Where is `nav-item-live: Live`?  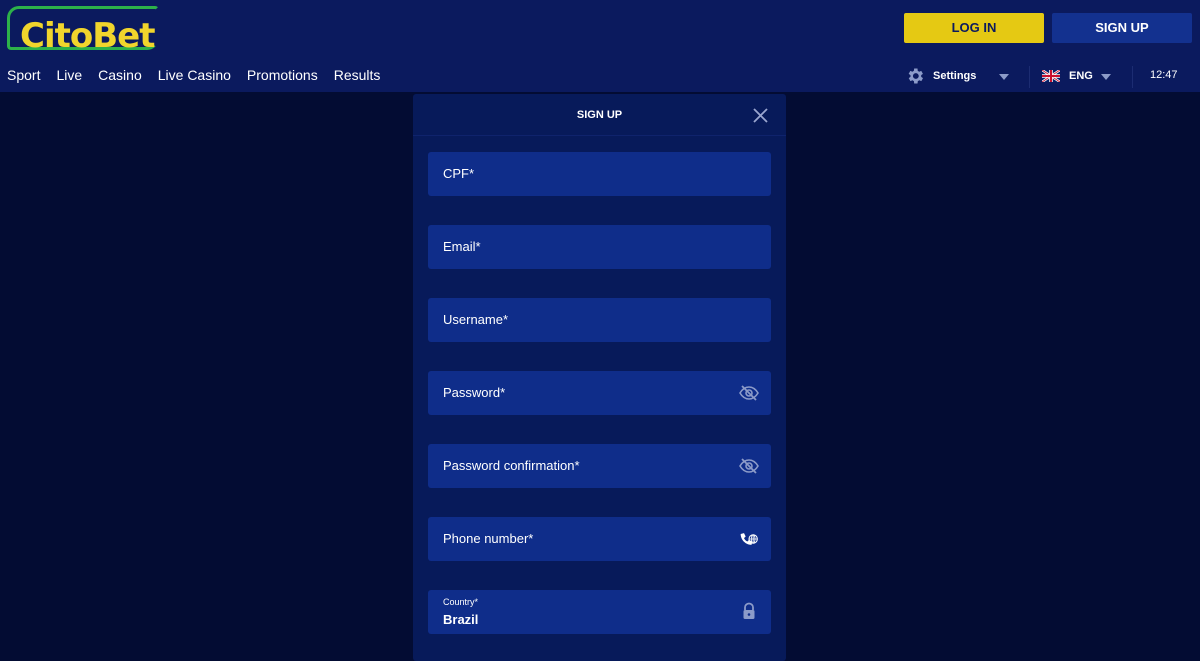 nav-item-live: Live is located at coordinates (70, 76).